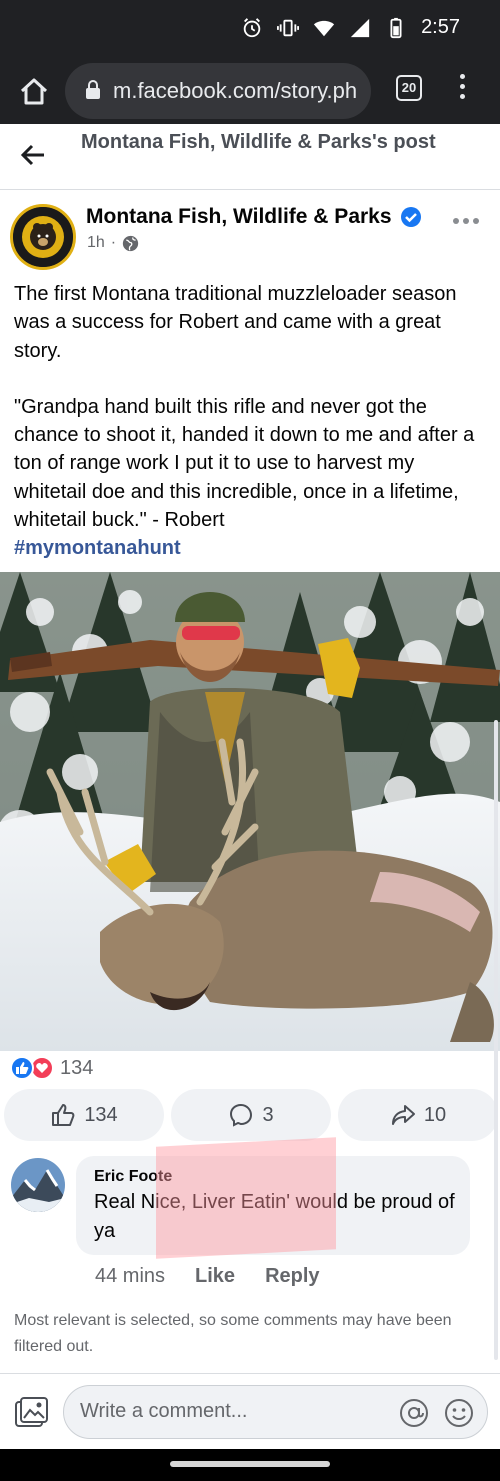 This screenshot has width=500, height=1481. I want to click on globe-icon, so click(130, 243).